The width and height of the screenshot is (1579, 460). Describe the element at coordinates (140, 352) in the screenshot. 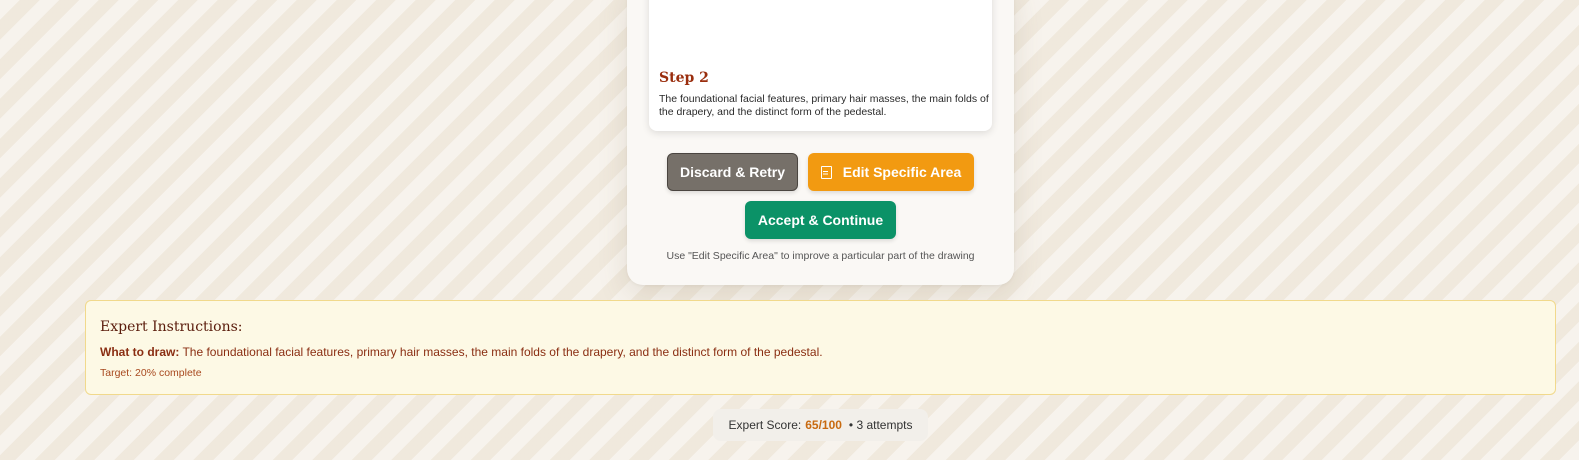

I see `what-to-draw-label: What to draw:` at that location.